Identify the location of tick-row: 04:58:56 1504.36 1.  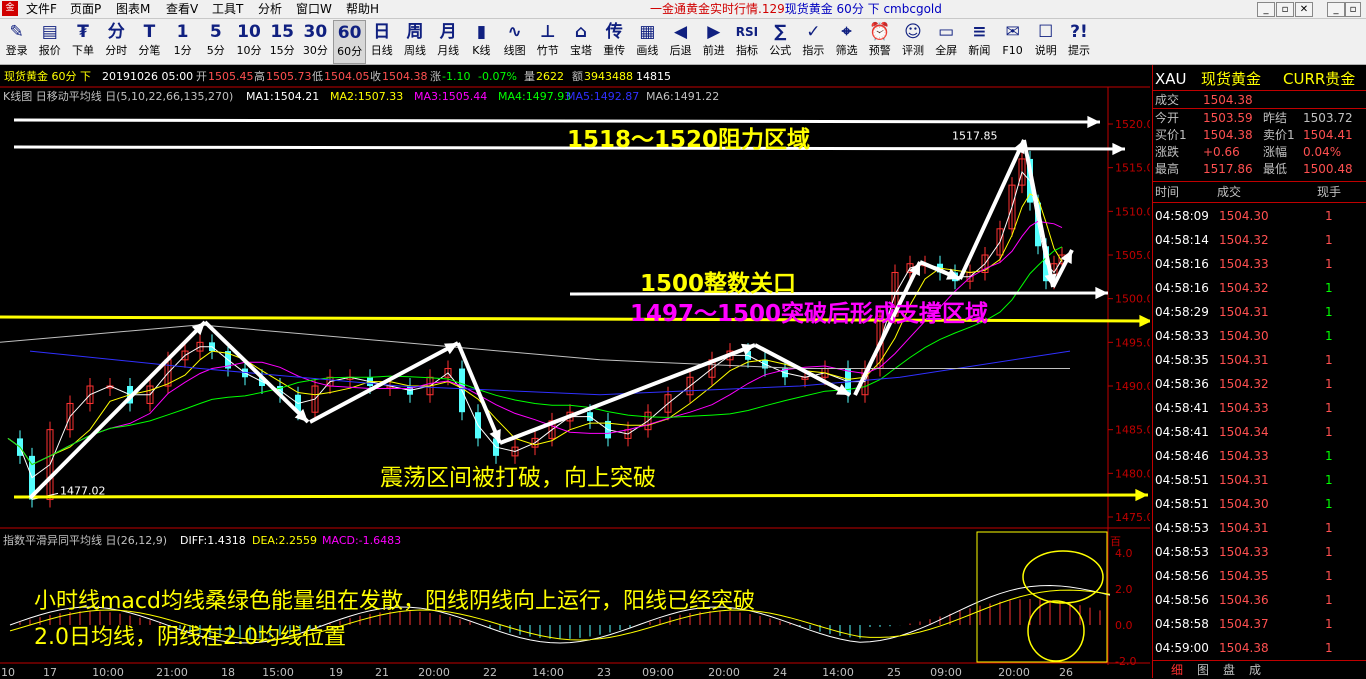
(1244, 600).